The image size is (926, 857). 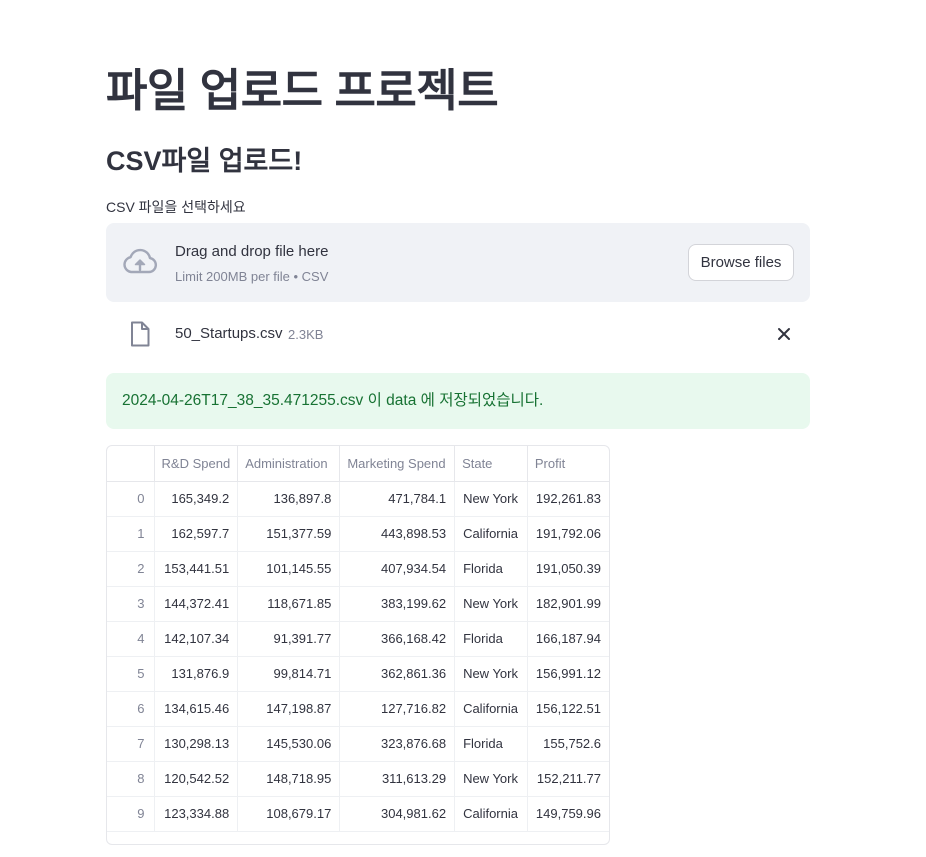 What do you see at coordinates (289, 709) in the screenshot?
I see `table-cell: 147,198.87` at bounding box center [289, 709].